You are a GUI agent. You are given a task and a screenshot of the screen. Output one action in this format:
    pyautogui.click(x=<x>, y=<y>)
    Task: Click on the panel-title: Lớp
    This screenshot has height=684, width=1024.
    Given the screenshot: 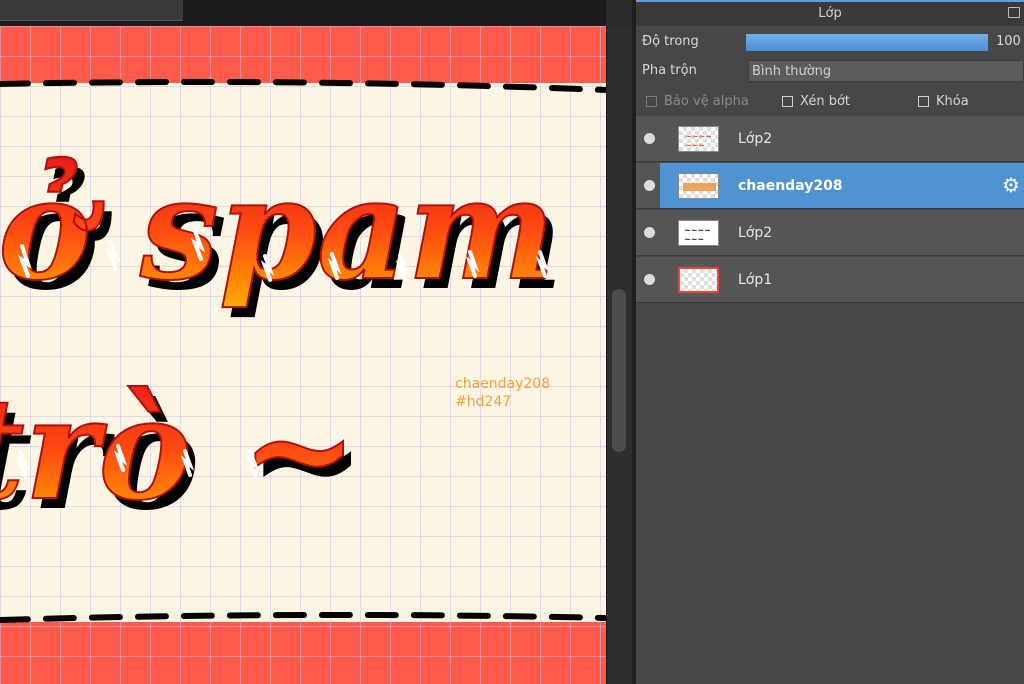 What is the action you would take?
    pyautogui.click(x=830, y=13)
    